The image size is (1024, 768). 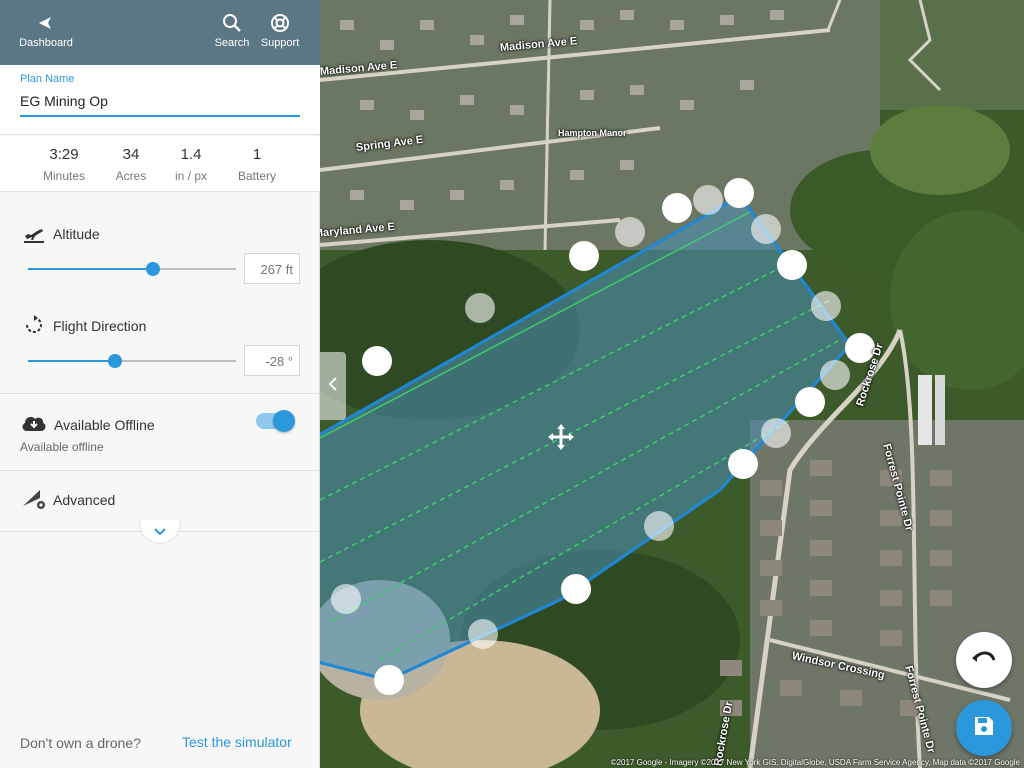 What do you see at coordinates (131, 154) in the screenshot?
I see `stat-value: 34` at bounding box center [131, 154].